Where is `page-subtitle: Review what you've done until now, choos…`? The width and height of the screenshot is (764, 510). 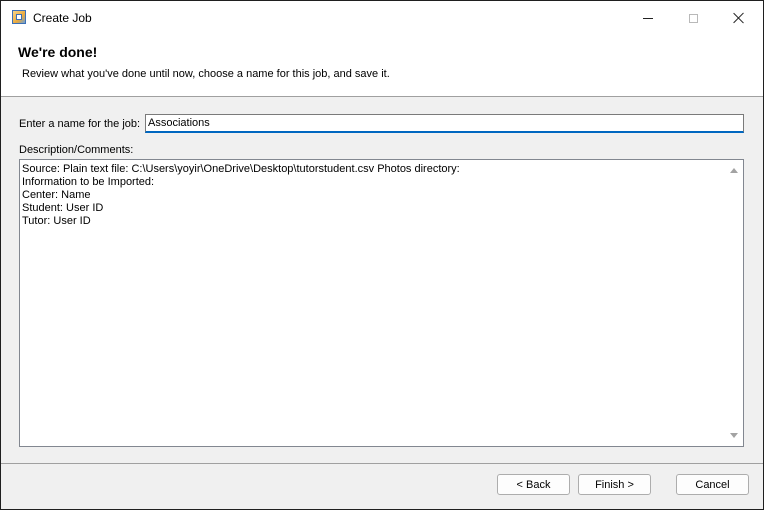
page-subtitle: Review what you've done until now, choos… is located at coordinates (206, 74).